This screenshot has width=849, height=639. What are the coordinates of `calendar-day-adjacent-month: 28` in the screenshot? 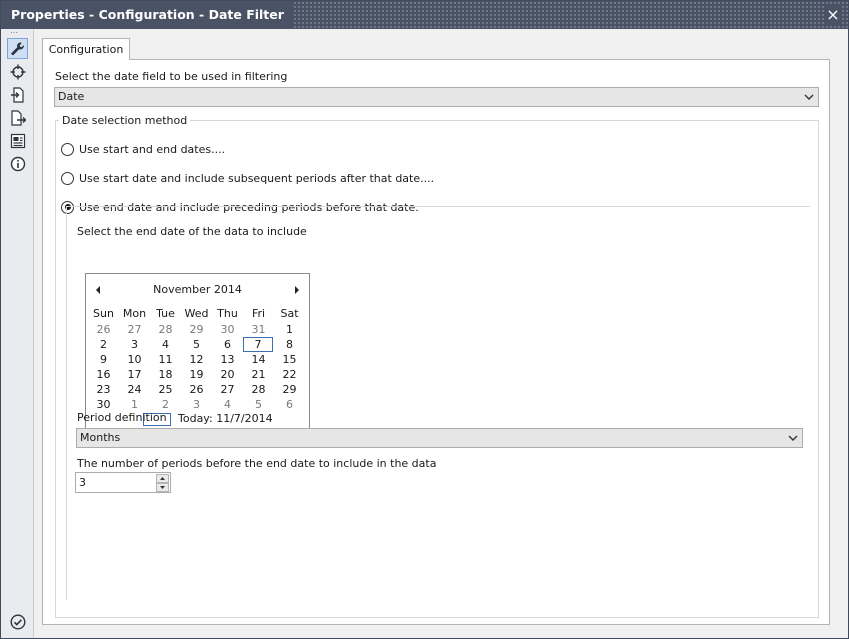 It's located at (165, 329).